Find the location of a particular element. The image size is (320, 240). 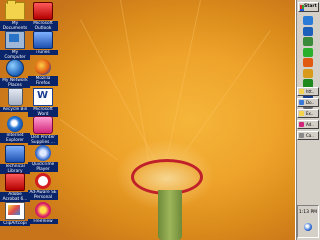

flower-icon is located at coordinates (43, 209).